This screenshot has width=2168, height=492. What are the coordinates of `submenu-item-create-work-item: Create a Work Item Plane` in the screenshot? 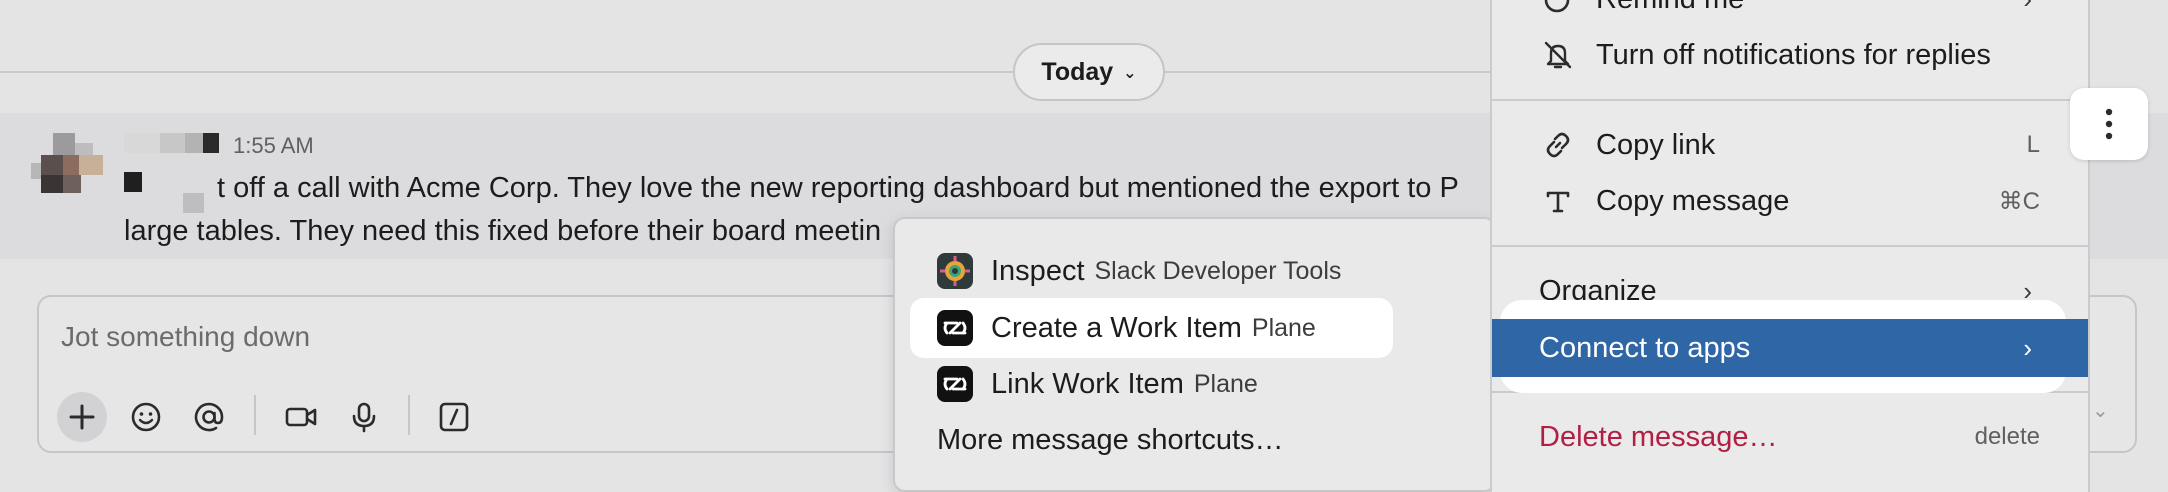 It's located at (1151, 328).